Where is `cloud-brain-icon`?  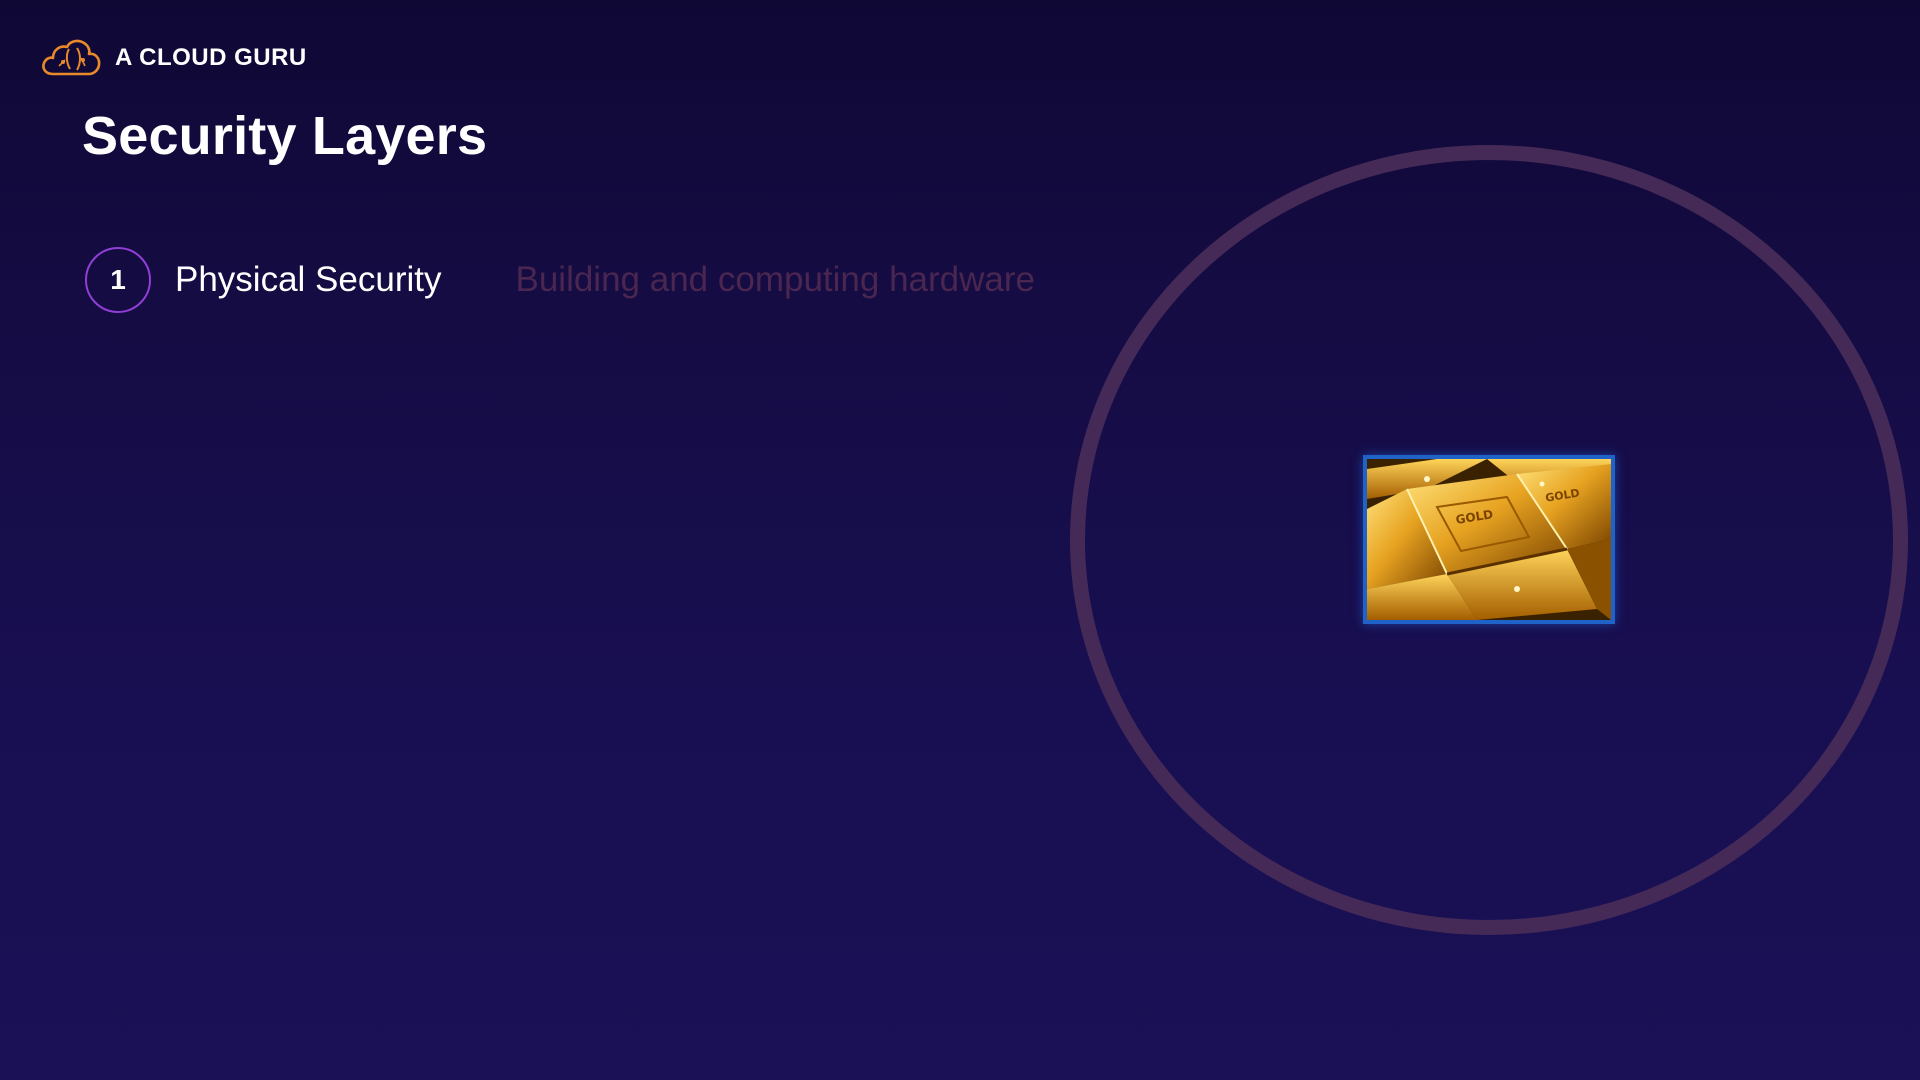 cloud-brain-icon is located at coordinates (71, 57).